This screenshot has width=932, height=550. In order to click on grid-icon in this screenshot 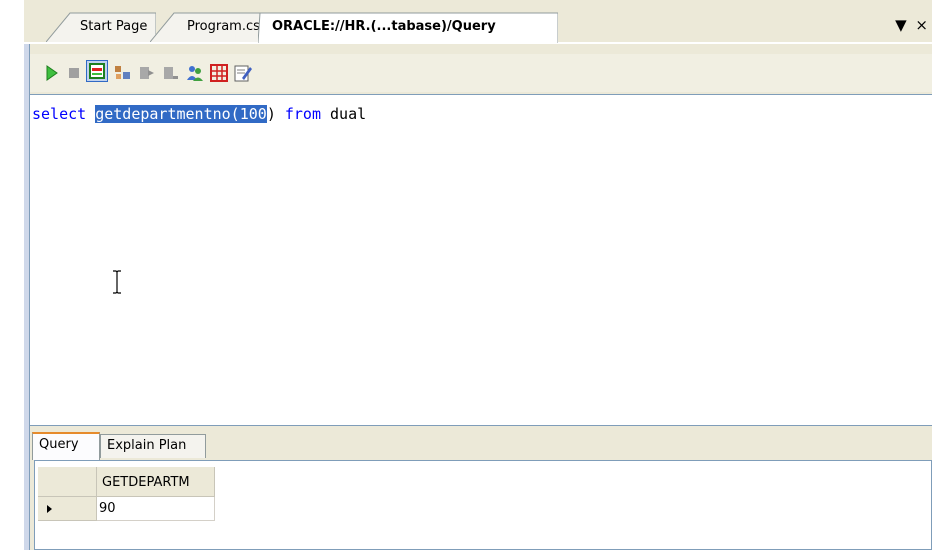, I will do `click(219, 73)`.